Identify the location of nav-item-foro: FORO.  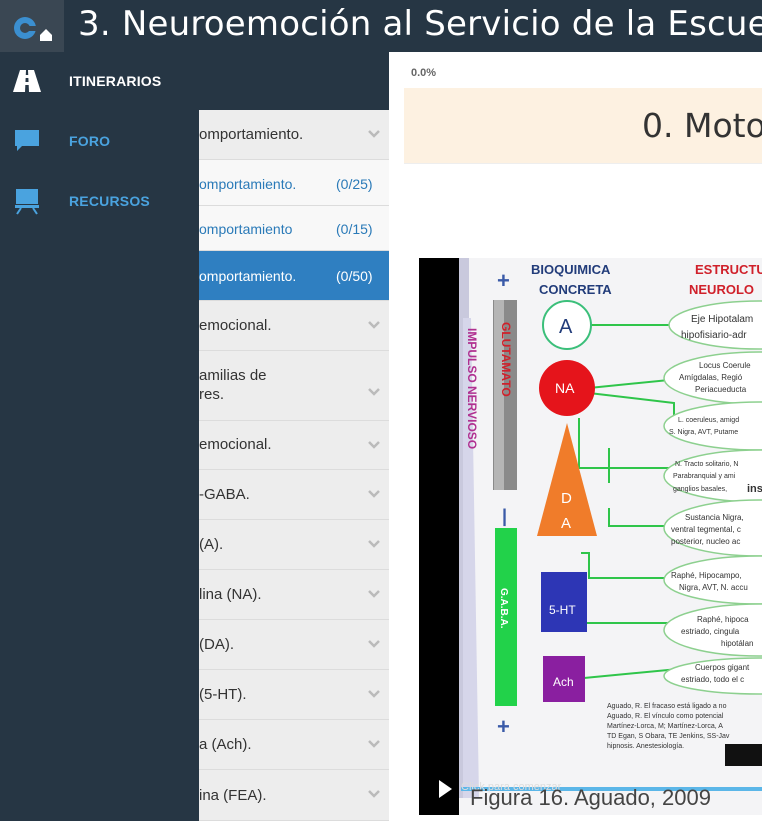
(99, 142).